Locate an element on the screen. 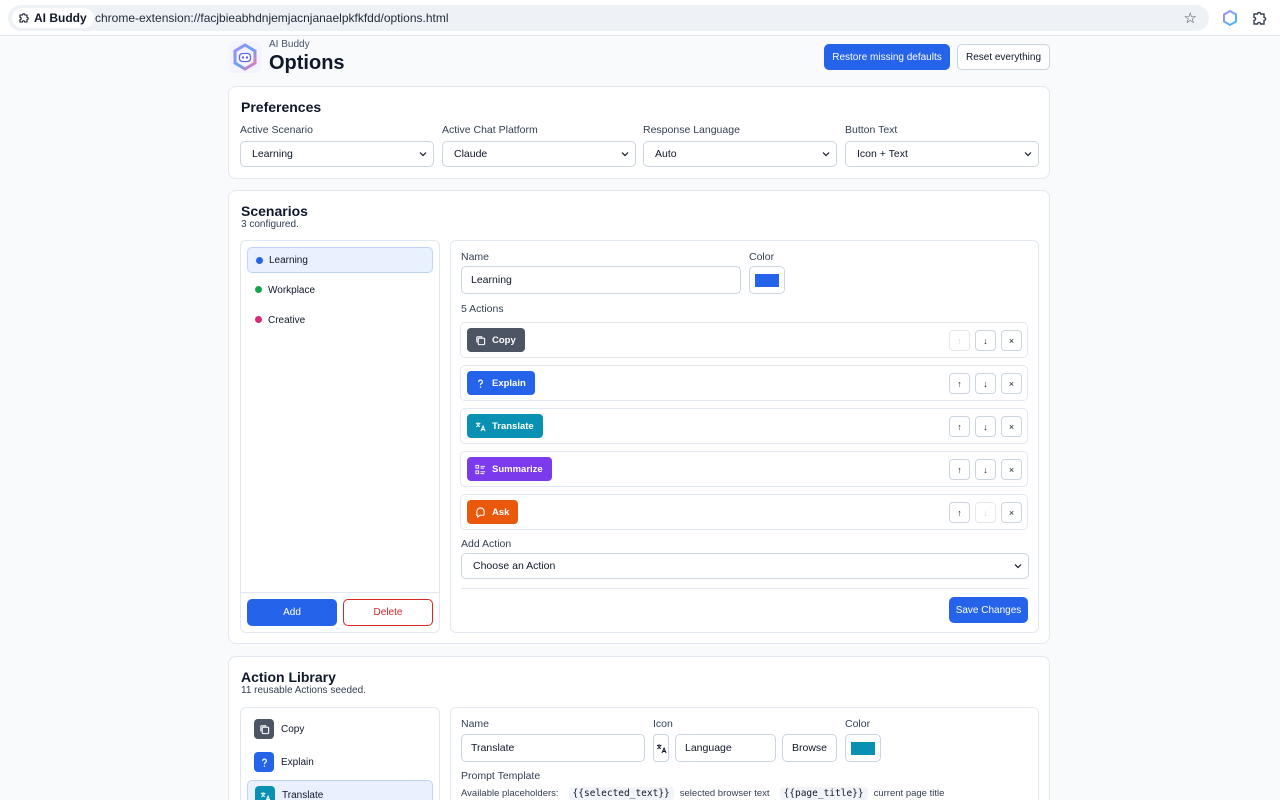  action-chip-translate: Translate is located at coordinates (505, 426).